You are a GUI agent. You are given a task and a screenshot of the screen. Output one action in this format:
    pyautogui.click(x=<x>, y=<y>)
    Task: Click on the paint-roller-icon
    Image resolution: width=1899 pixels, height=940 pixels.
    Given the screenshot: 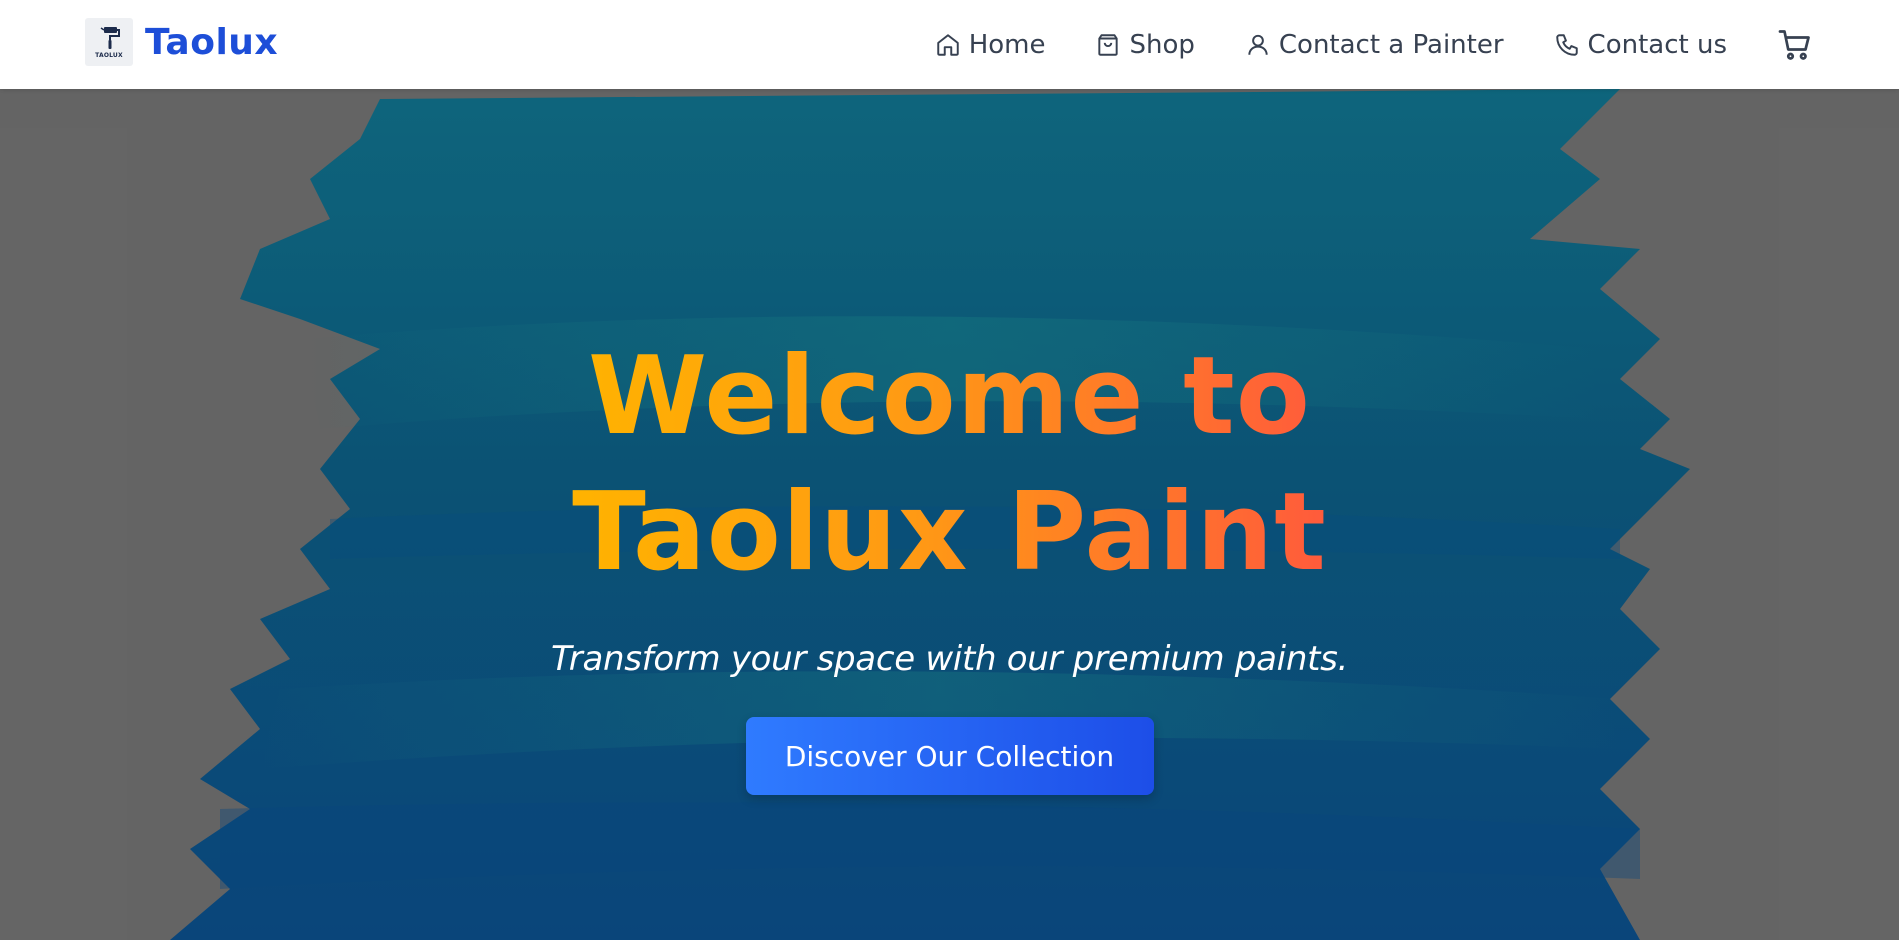 What is the action you would take?
    pyautogui.click(x=110, y=38)
    